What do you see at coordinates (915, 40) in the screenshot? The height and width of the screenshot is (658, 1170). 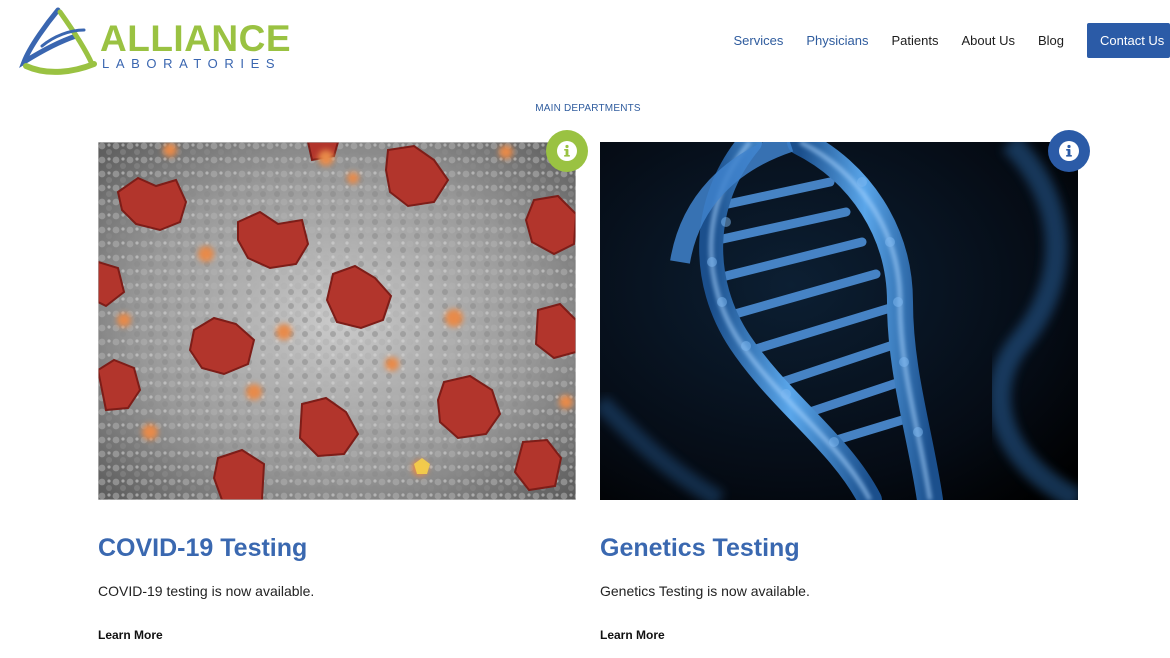 I see `nav-item-patients: Patients` at bounding box center [915, 40].